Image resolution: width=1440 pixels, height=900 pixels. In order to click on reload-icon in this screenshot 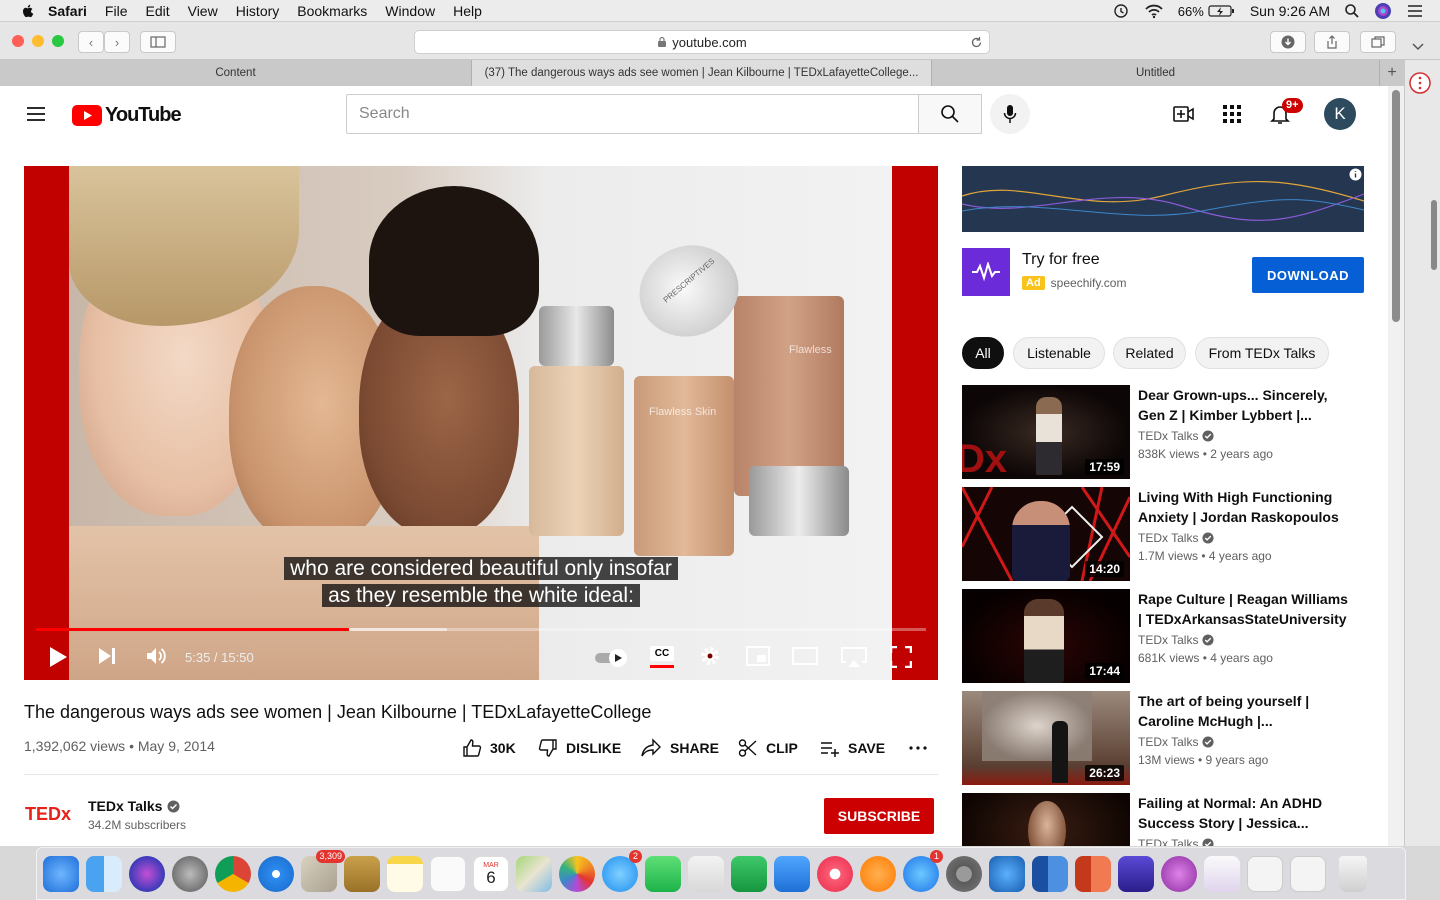, I will do `click(976, 42)`.